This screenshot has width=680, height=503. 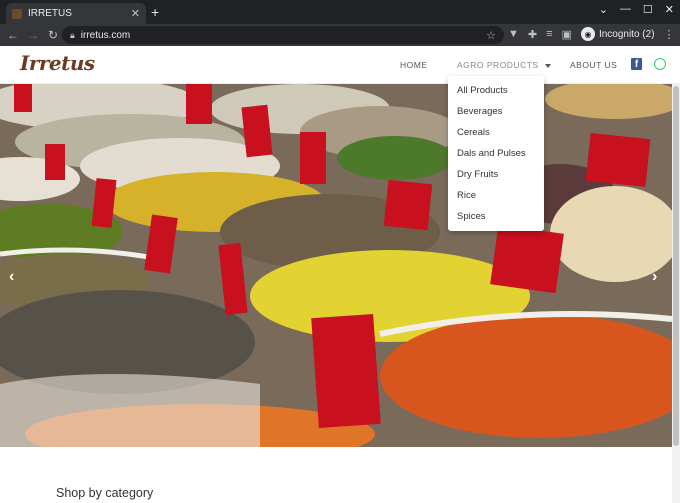 What do you see at coordinates (513, 34) in the screenshot?
I see `extension-shield-icon: ▼` at bounding box center [513, 34].